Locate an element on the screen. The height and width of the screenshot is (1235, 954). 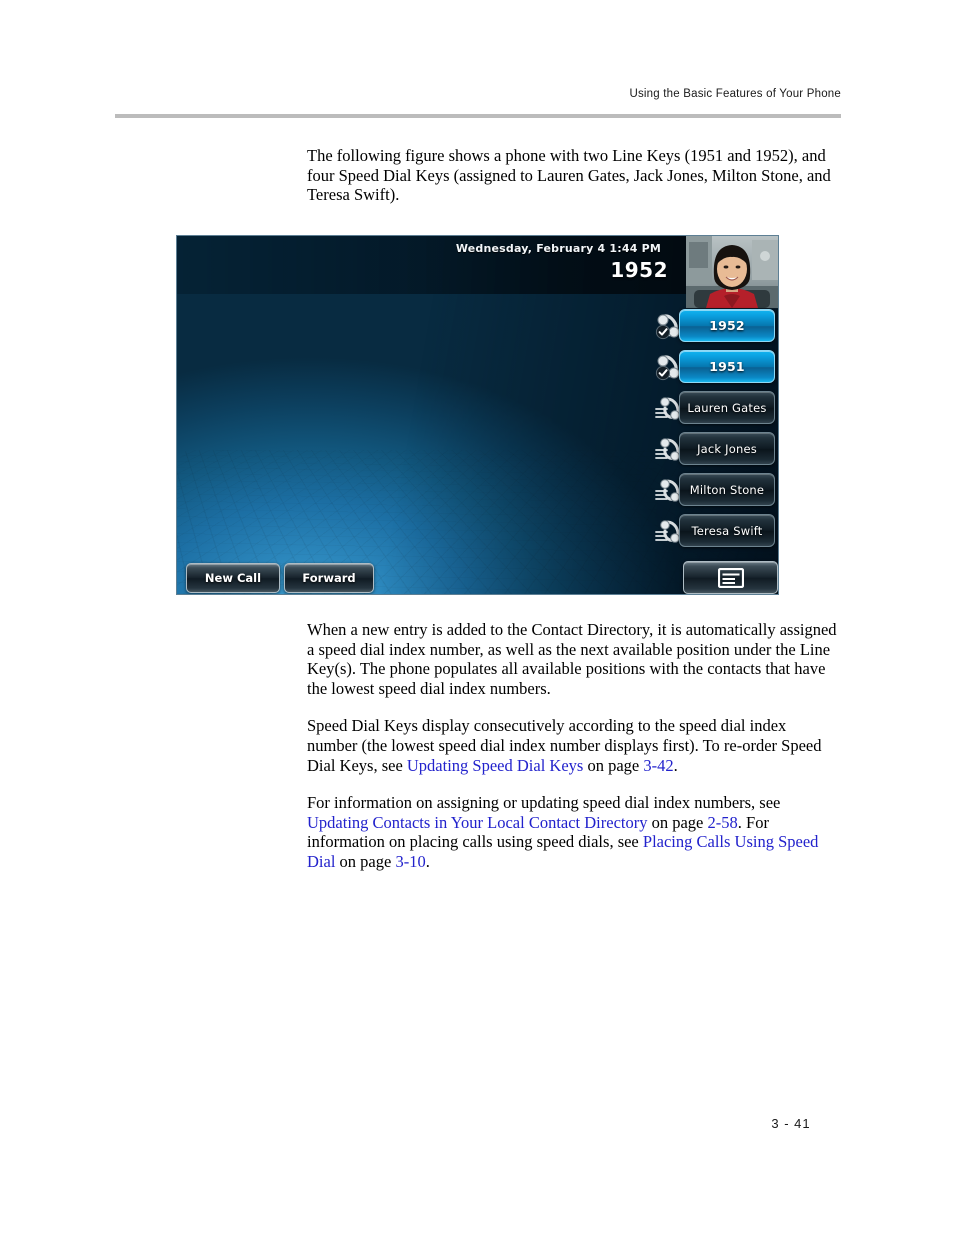
speed-dial-button: Jack Jones is located at coordinates (727, 448).